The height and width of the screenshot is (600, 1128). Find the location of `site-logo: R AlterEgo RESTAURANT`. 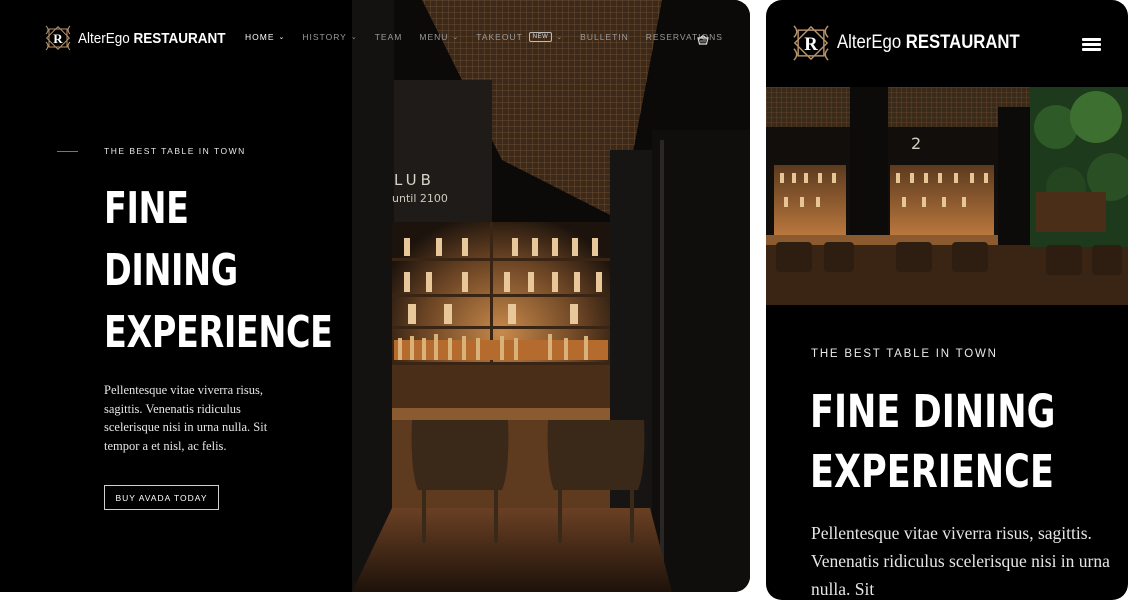

site-logo: R AlterEgo RESTAURANT is located at coordinates (143, 38).